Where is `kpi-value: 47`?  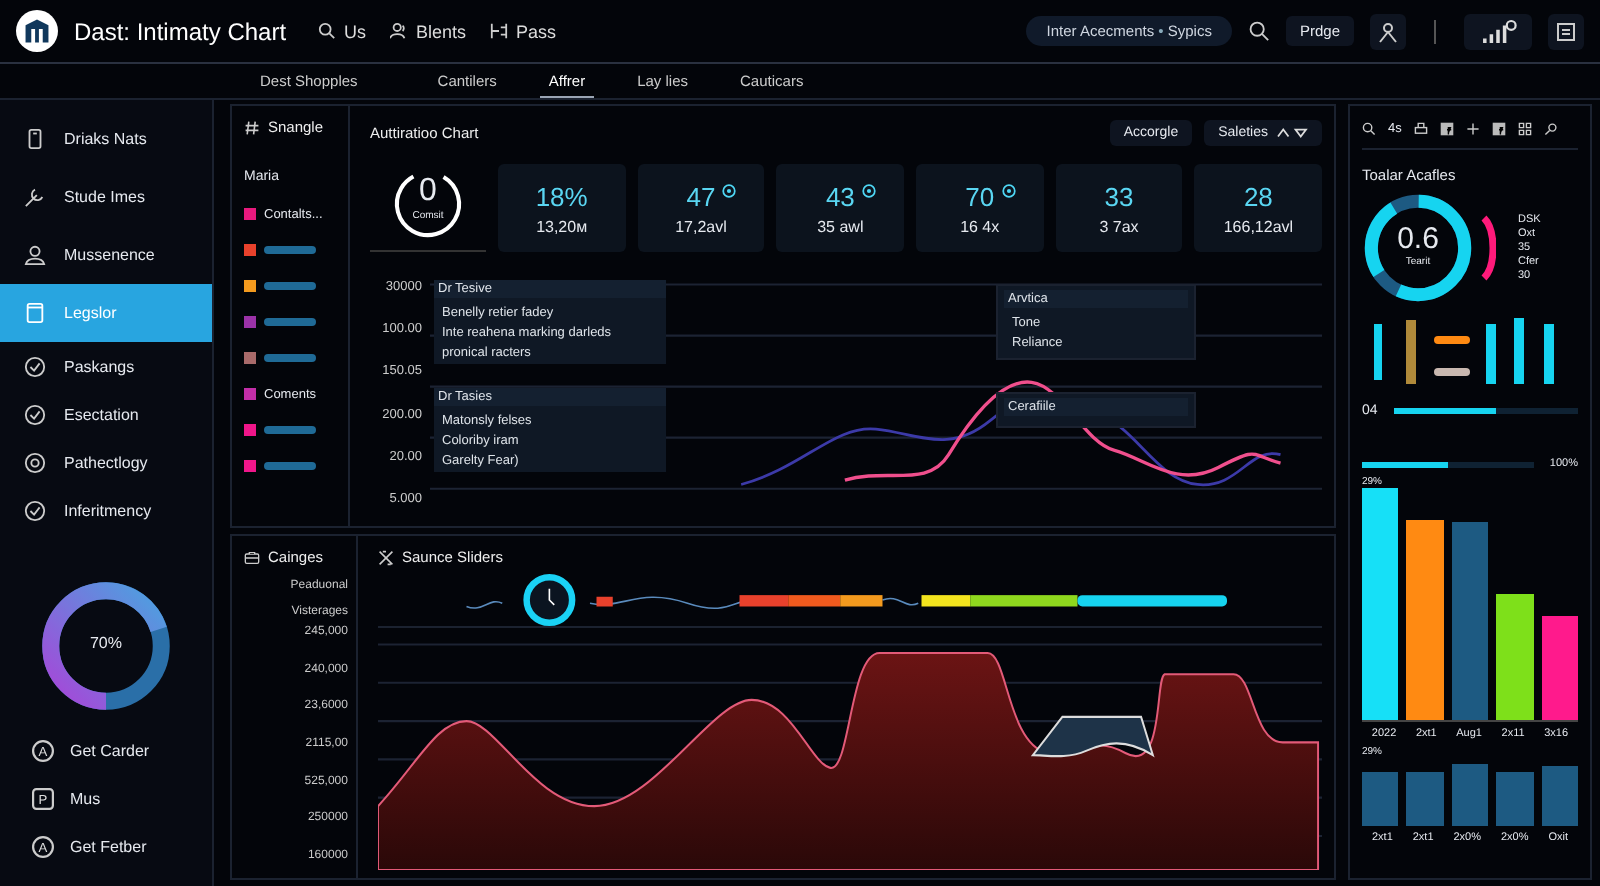 kpi-value: 47 is located at coordinates (701, 196).